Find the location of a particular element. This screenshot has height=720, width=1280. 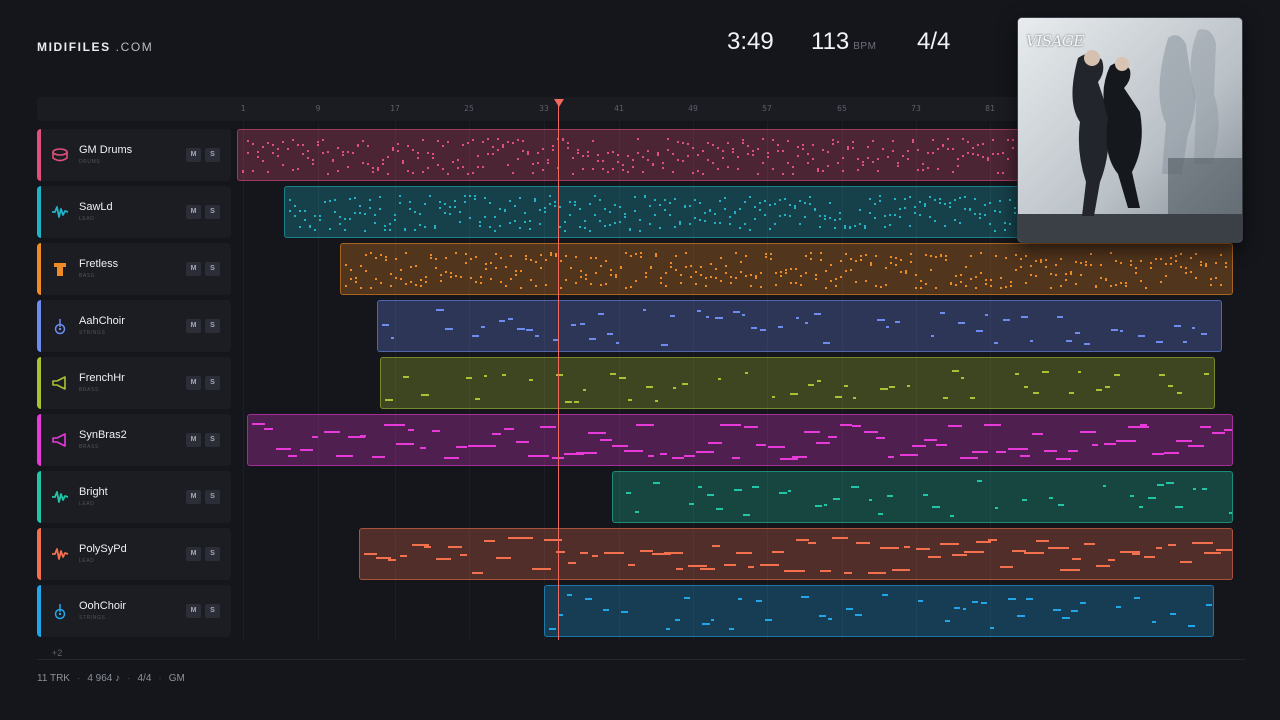

clip-fretless is located at coordinates (786, 269).